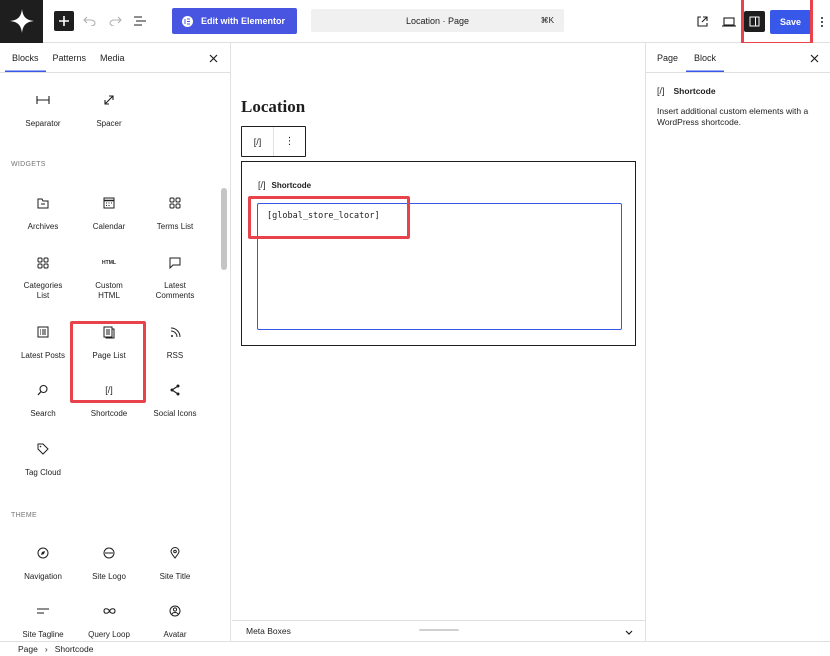  I want to click on meta-boxes-bar: Meta Boxes, so click(438, 630).